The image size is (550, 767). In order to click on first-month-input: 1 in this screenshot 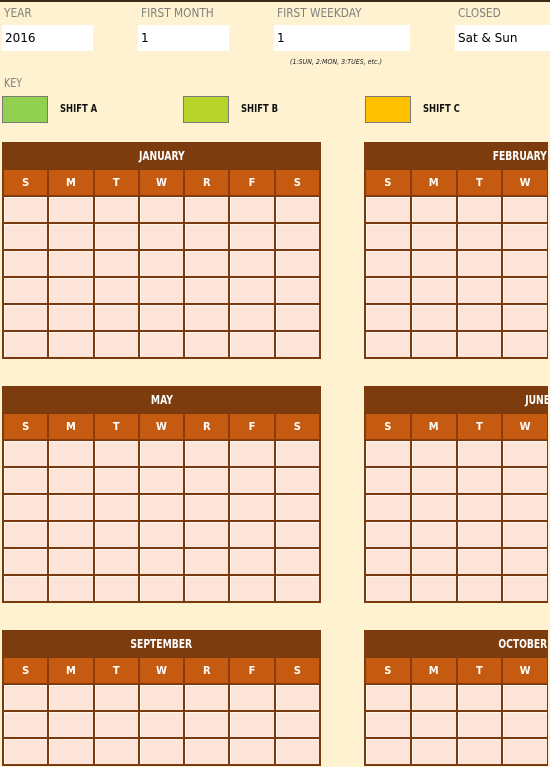, I will do `click(183, 38)`.